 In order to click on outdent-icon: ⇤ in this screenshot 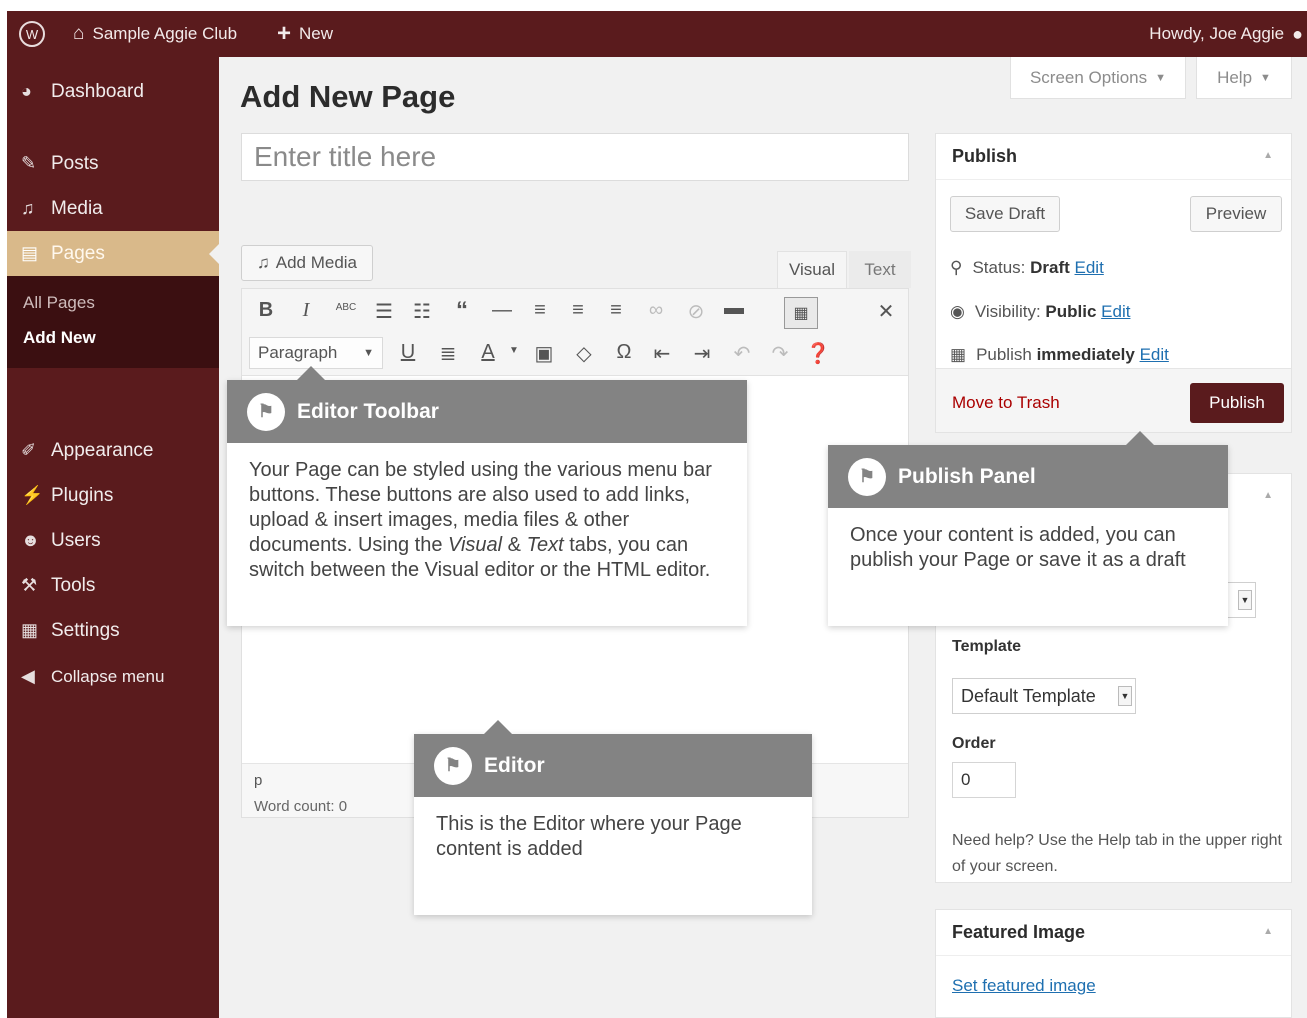, I will do `click(662, 353)`.